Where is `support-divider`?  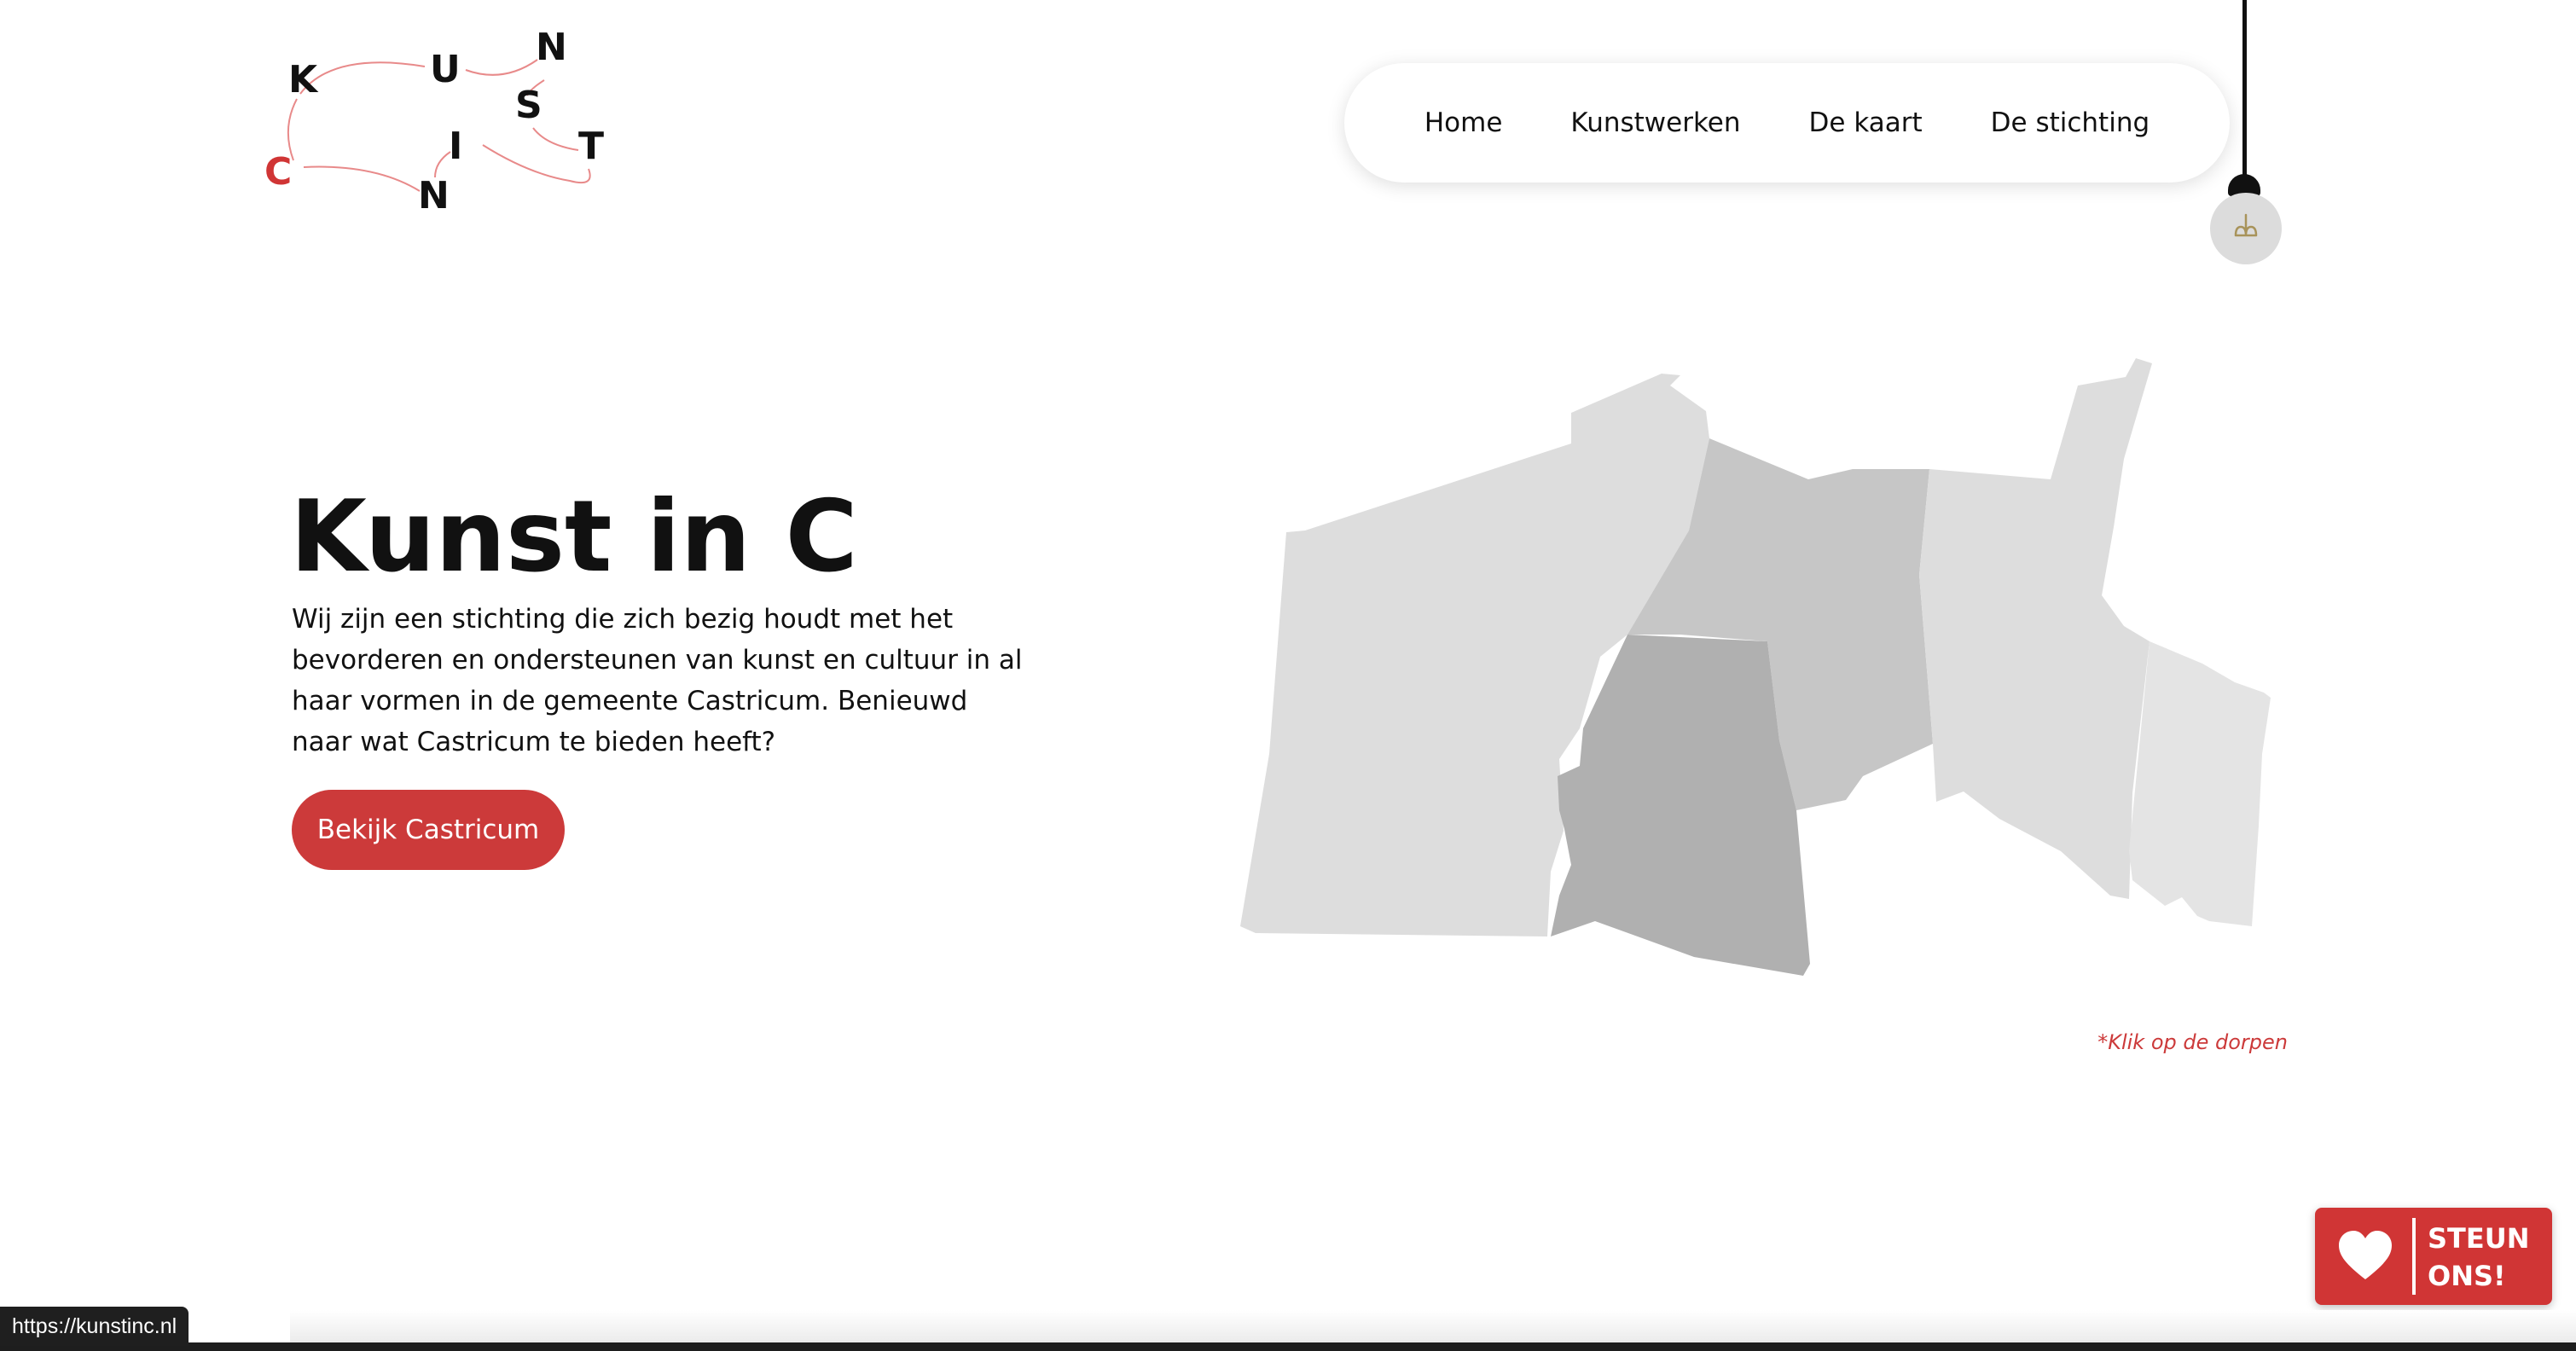 support-divider is located at coordinates (2414, 1257).